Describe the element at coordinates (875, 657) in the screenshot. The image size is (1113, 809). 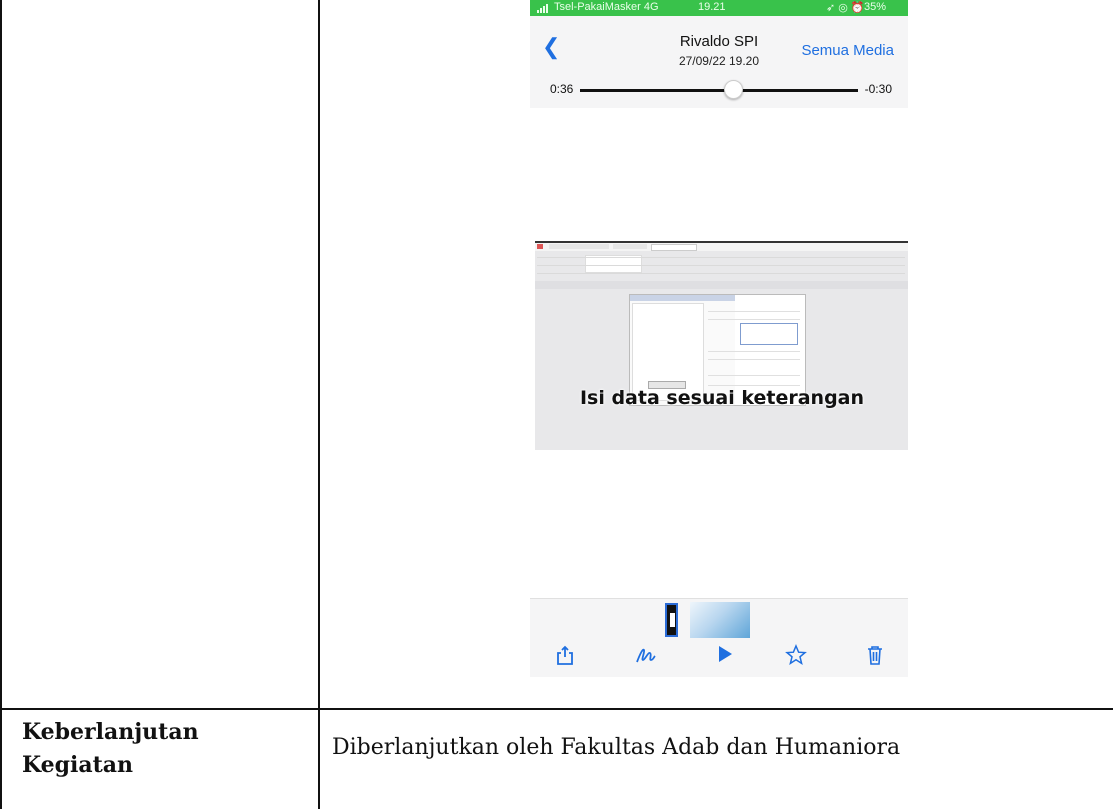
I see `trash-icon` at that location.